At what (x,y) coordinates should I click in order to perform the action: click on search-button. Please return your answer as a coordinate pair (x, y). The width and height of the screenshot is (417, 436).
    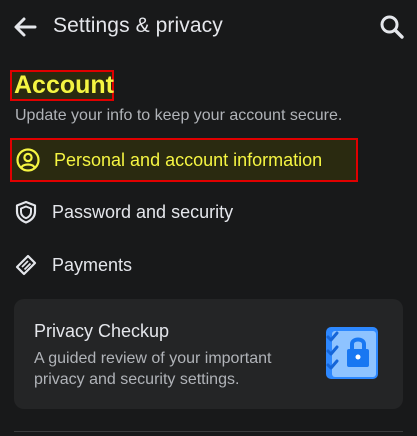
    Looking at the image, I should click on (392, 27).